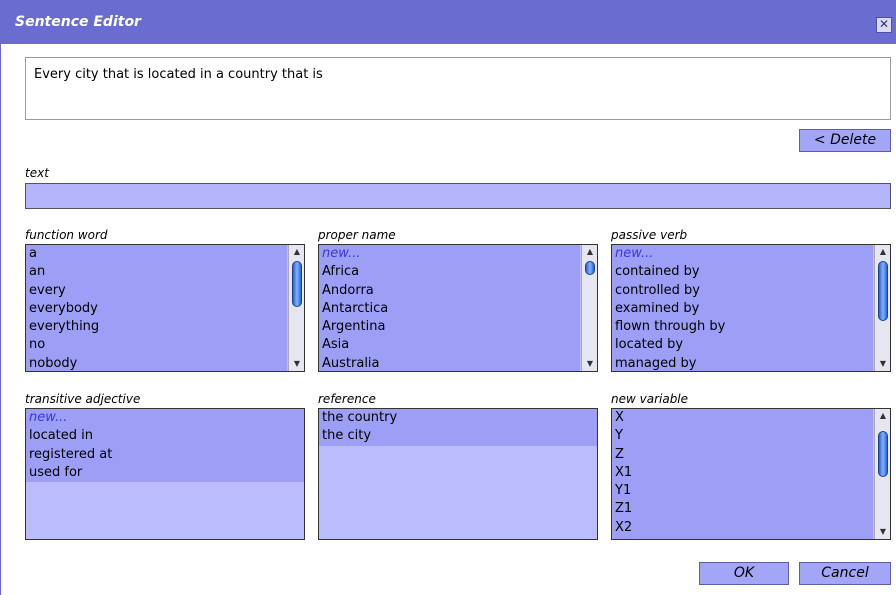 The image size is (896, 595). I want to click on list-item: Antarctica, so click(449, 309).